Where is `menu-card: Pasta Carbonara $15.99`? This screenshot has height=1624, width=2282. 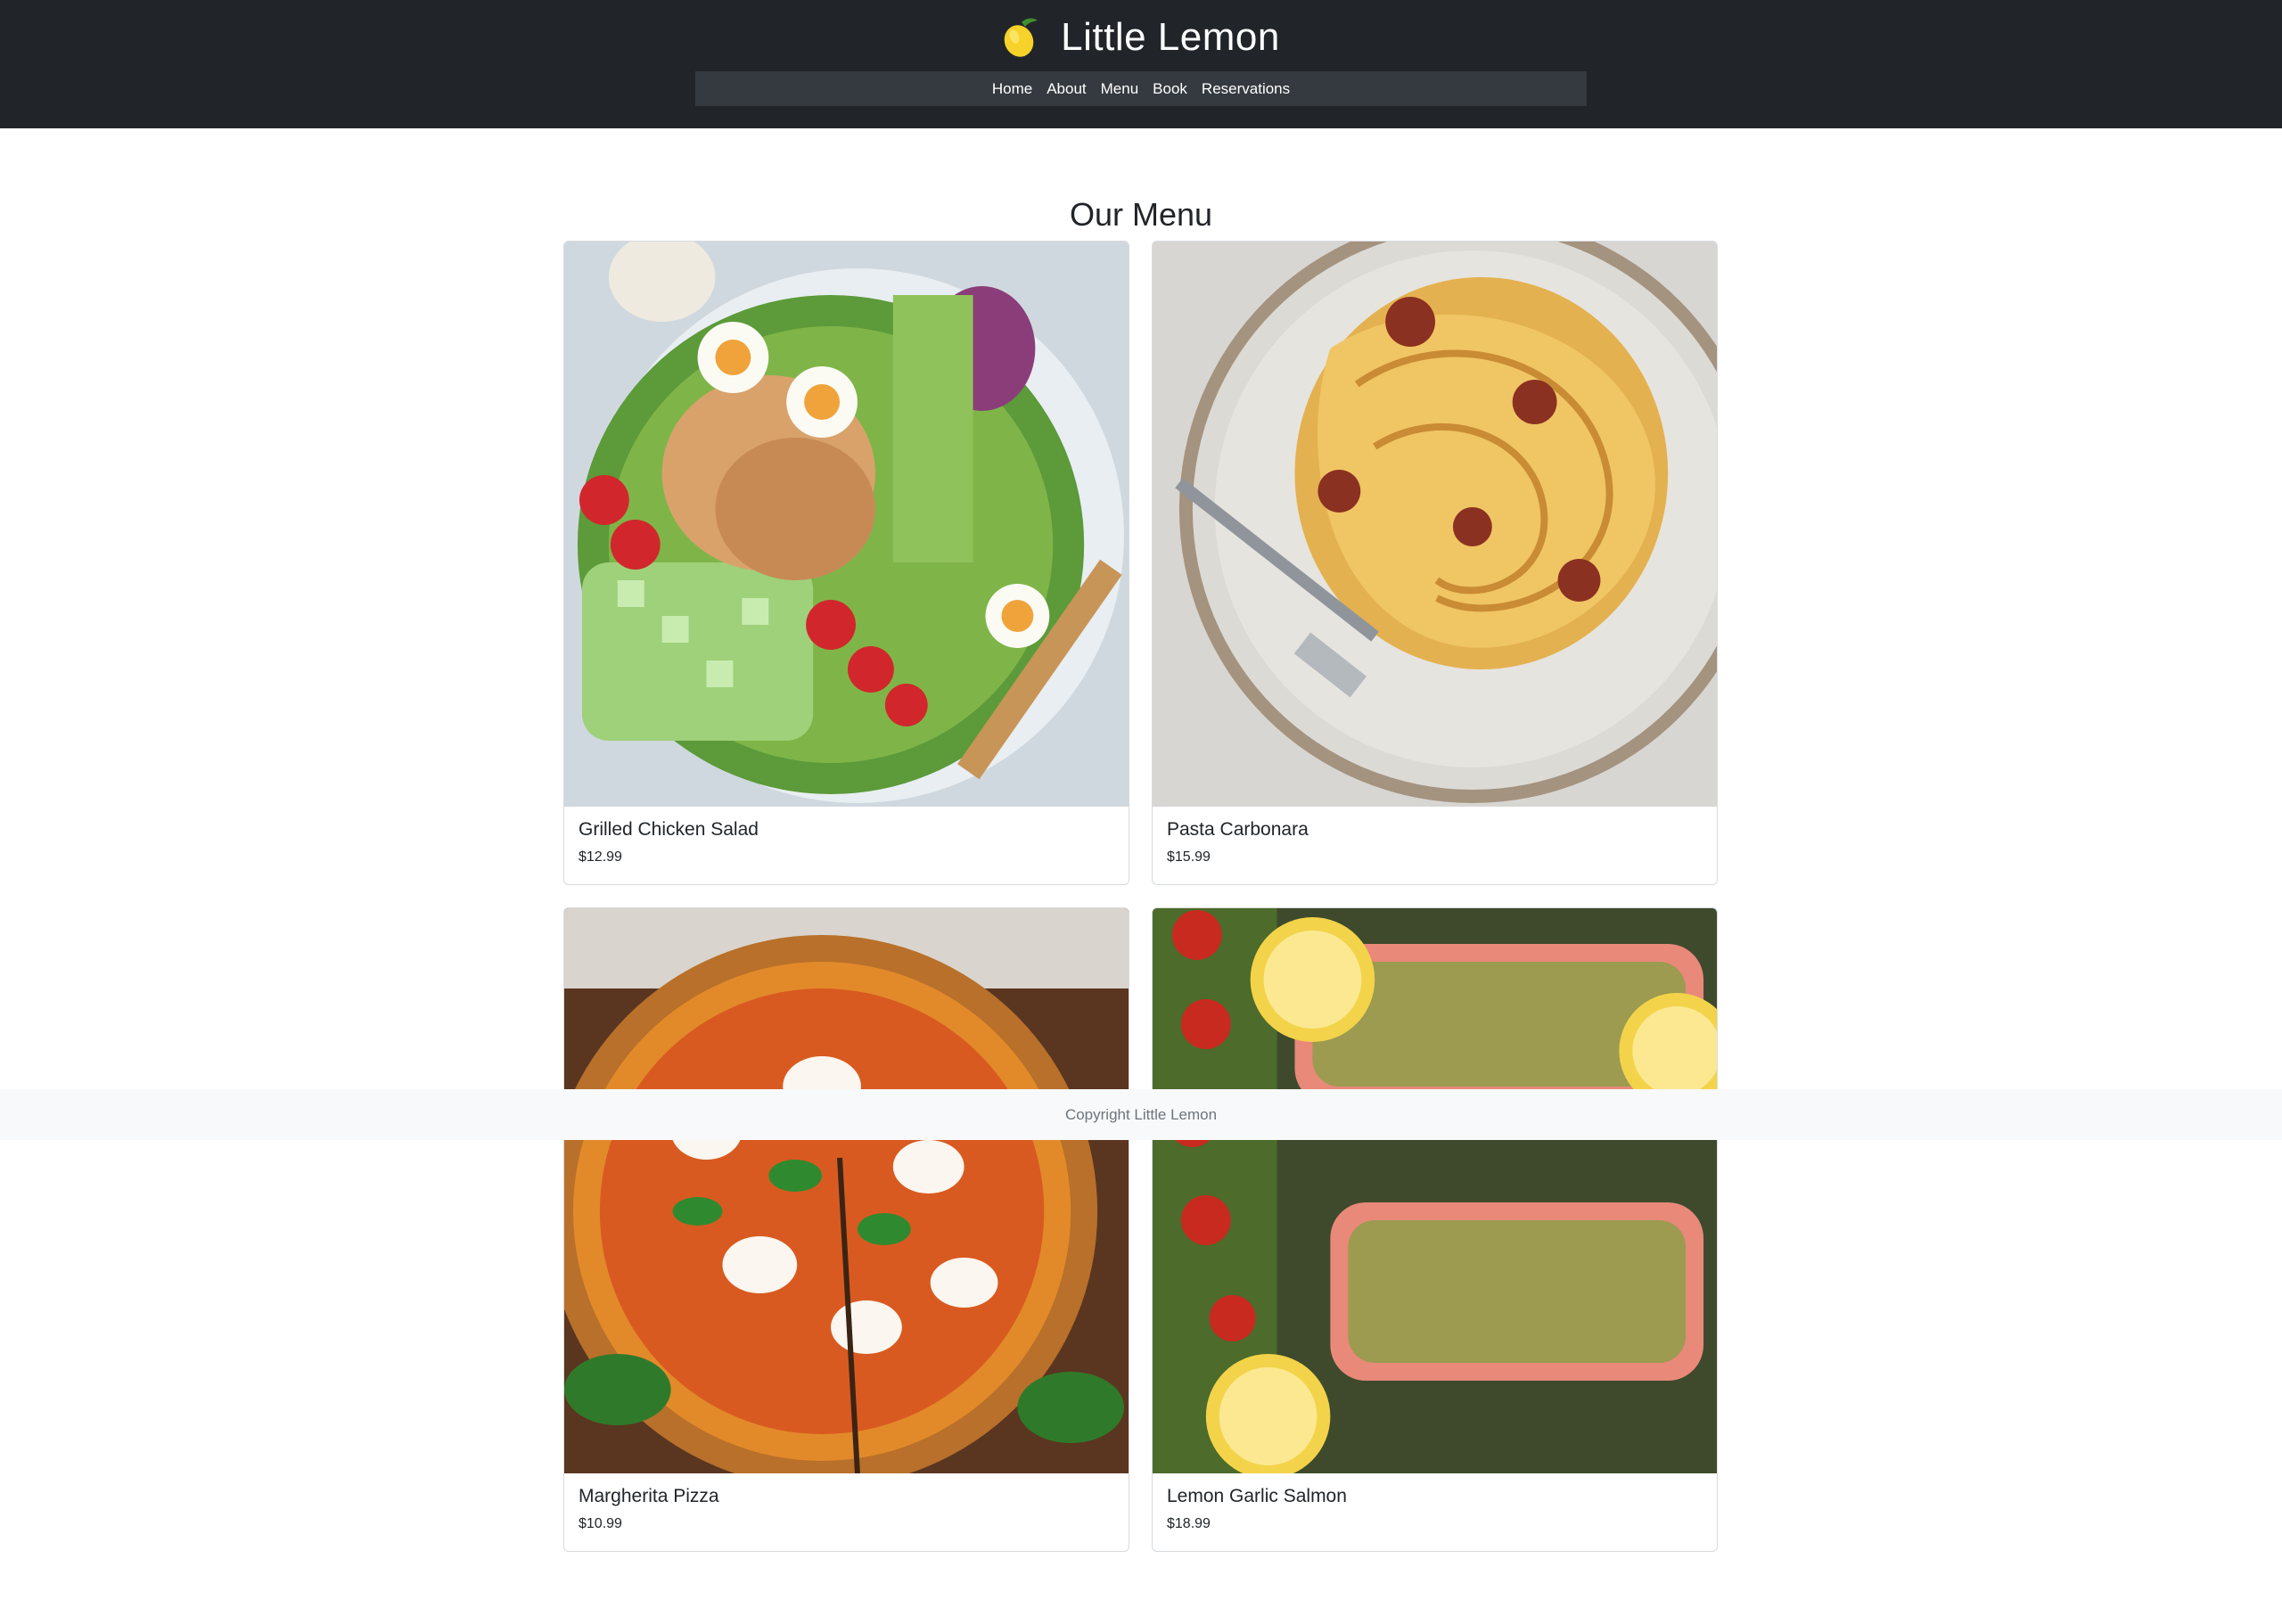 menu-card: Pasta Carbonara $15.99 is located at coordinates (1435, 563).